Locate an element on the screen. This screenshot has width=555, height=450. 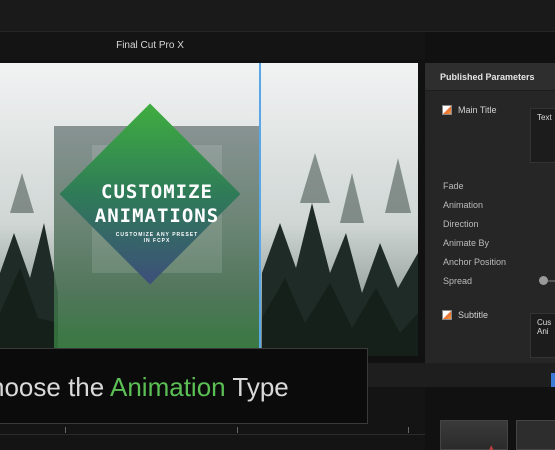
caption-text: hoose the Animation Type is located at coordinates (184, 387).